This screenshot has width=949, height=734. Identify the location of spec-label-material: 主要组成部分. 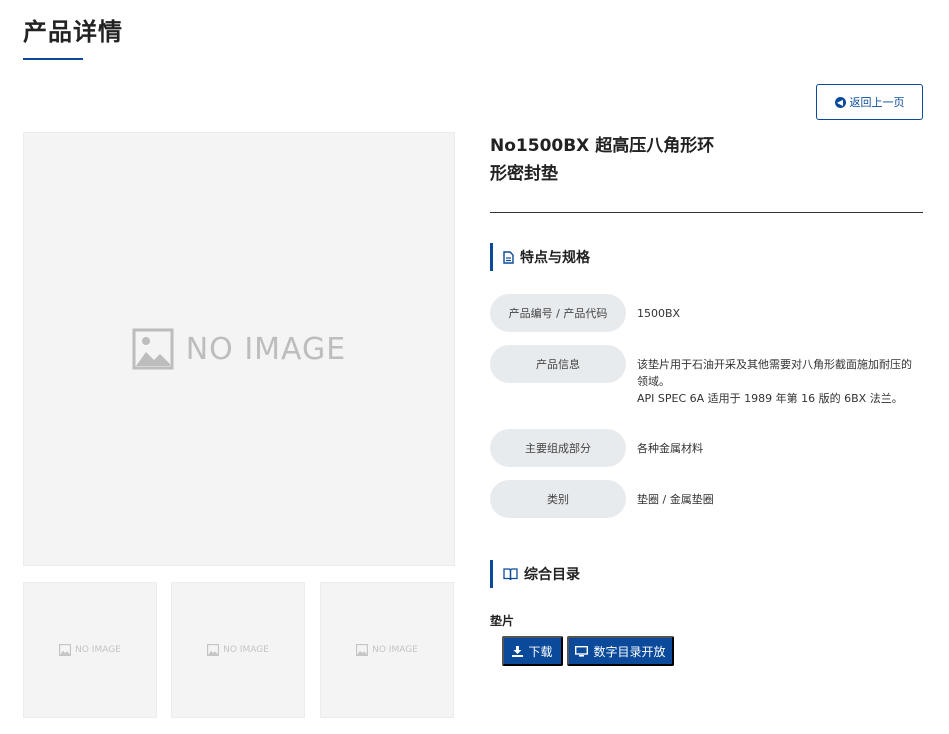
(558, 448).